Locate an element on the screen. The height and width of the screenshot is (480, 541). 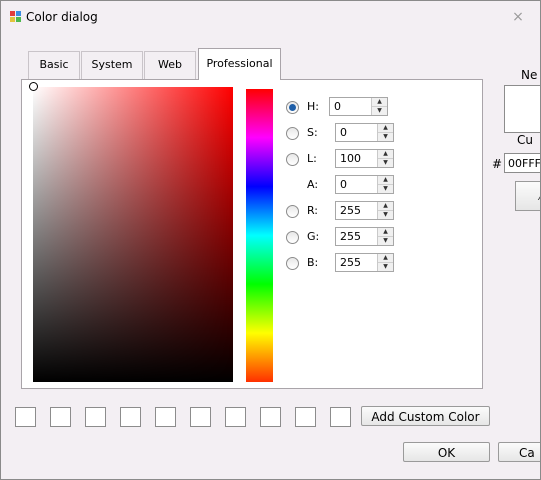
h-spin-buttons: ▲ ▼ is located at coordinates (379, 106).